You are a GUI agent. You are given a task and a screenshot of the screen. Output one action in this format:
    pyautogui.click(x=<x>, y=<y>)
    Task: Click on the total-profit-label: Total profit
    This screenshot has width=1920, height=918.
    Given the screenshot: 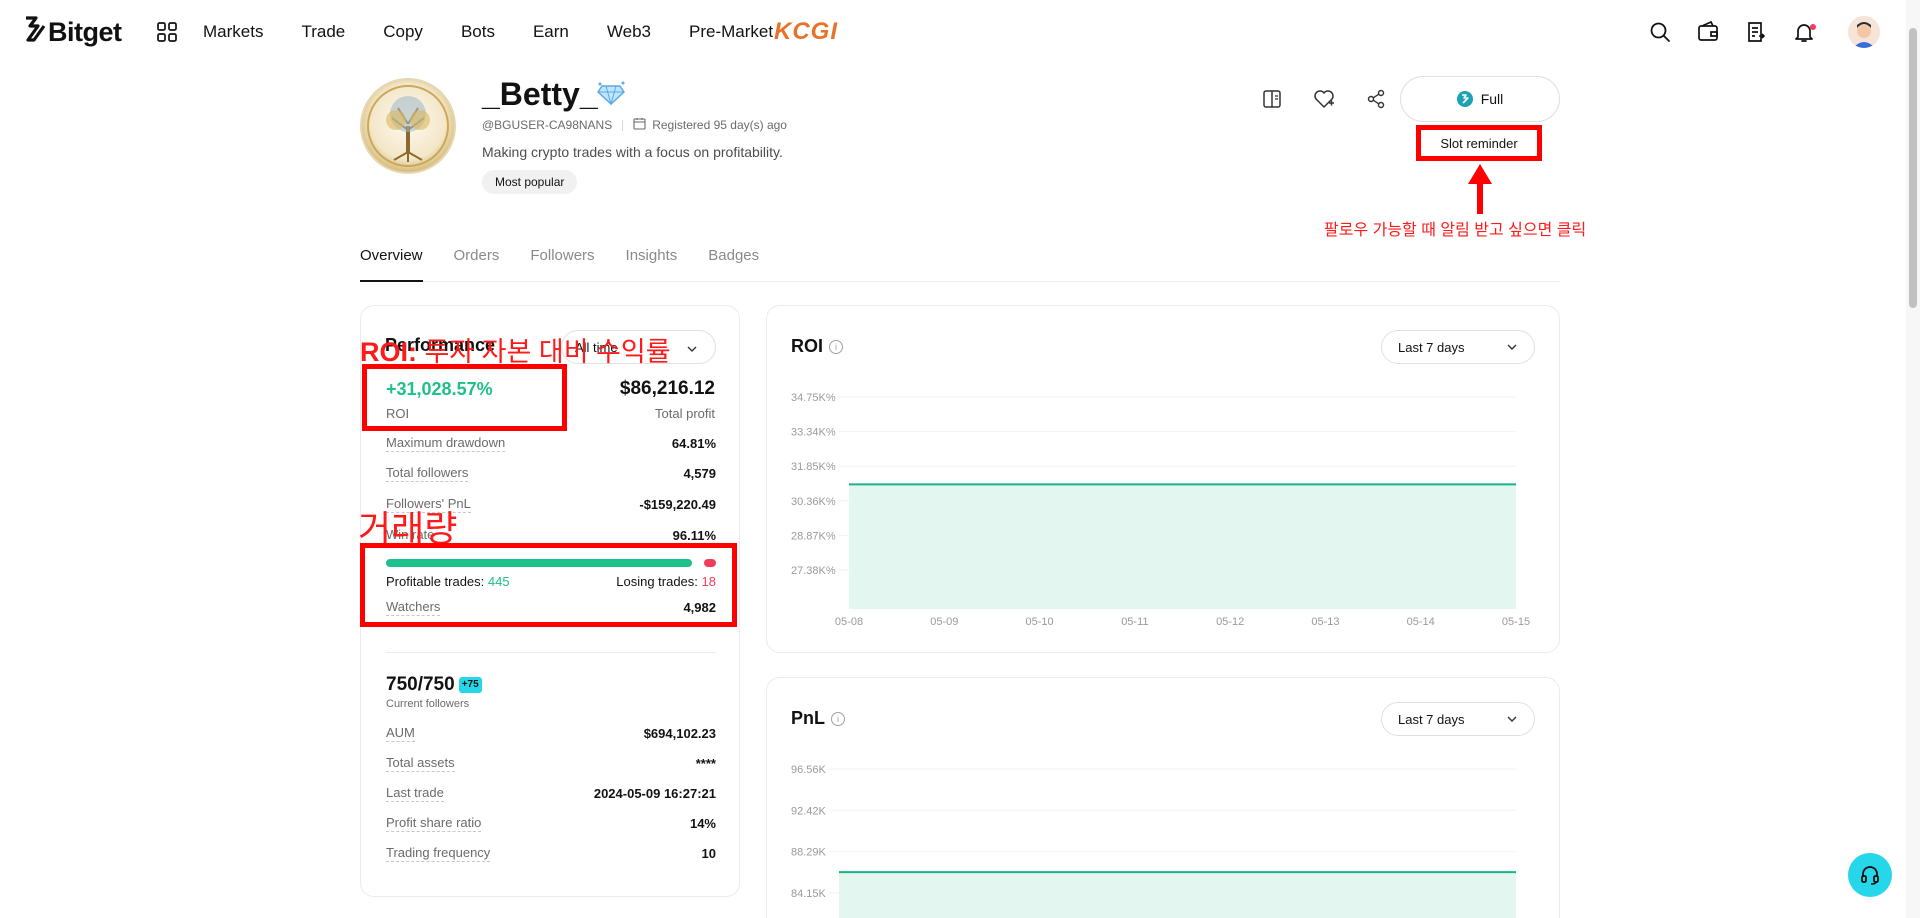 What is the action you would take?
    pyautogui.click(x=685, y=413)
    